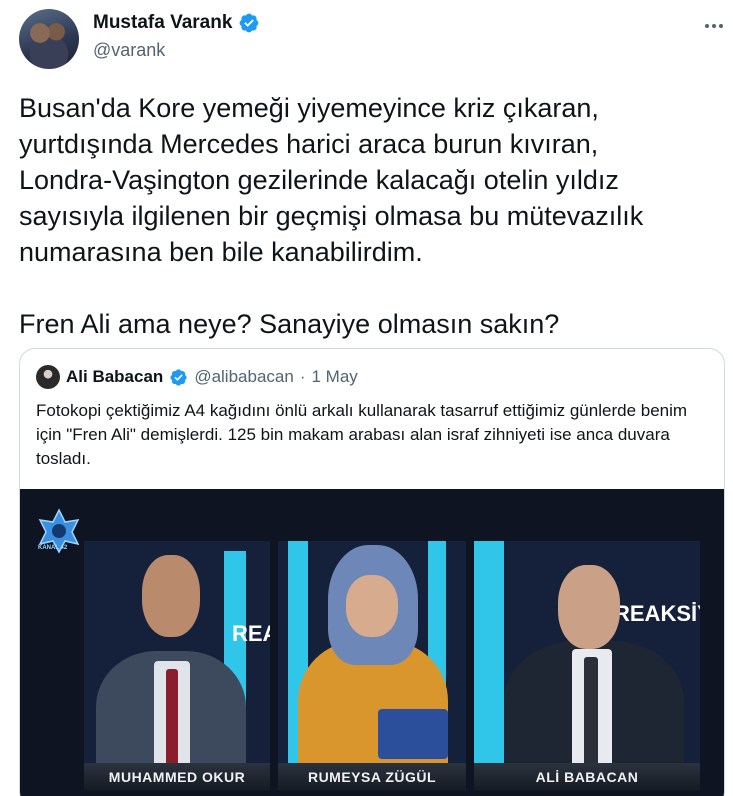 This screenshot has height=796, width=733. Describe the element at coordinates (334, 376) in the screenshot. I see `quoted-date: 1 May` at that location.